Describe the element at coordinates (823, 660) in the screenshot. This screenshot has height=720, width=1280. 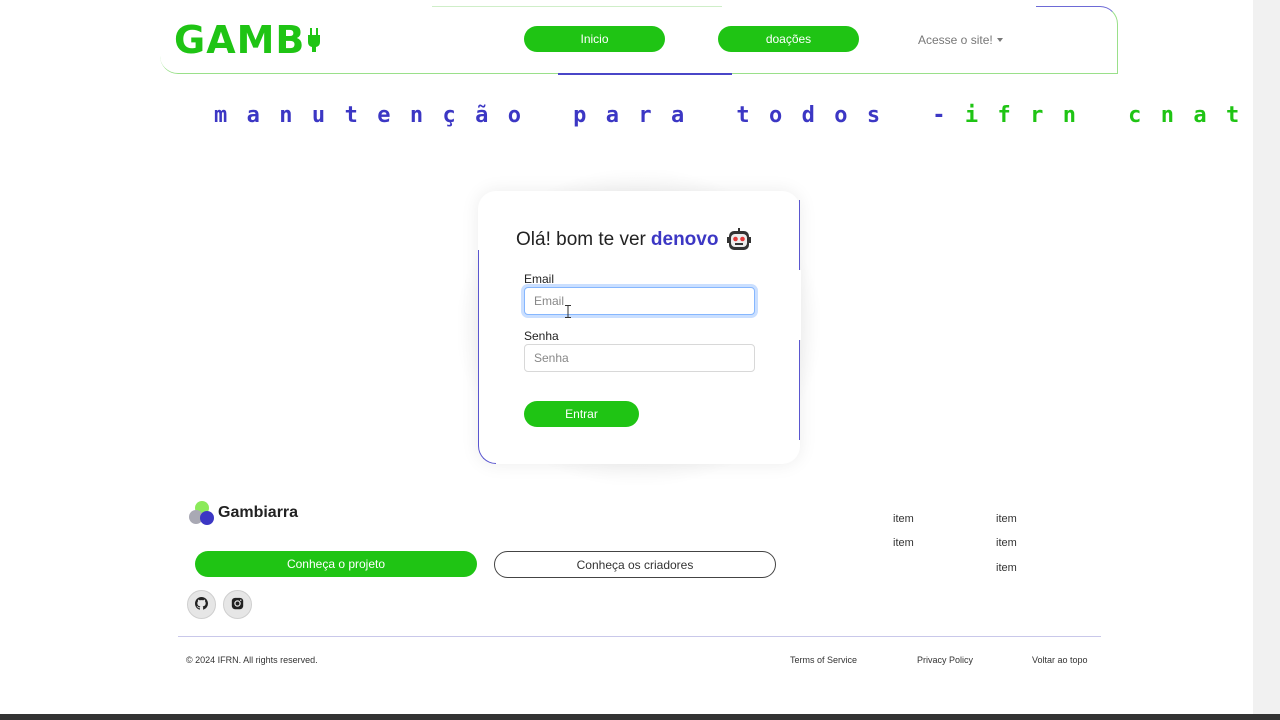
I see `terms-link: Terms of Service` at that location.